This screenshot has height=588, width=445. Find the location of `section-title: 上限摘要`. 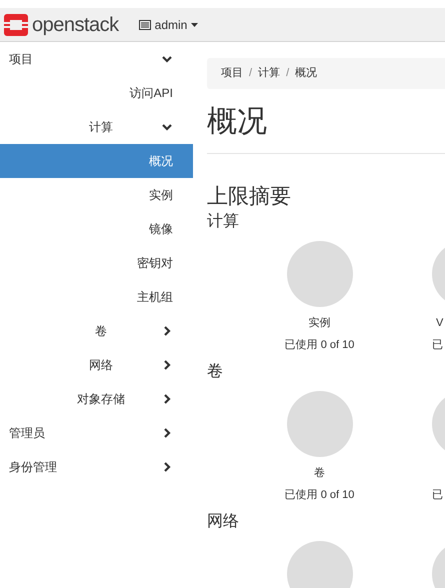

section-title: 上限摘要 is located at coordinates (249, 197).